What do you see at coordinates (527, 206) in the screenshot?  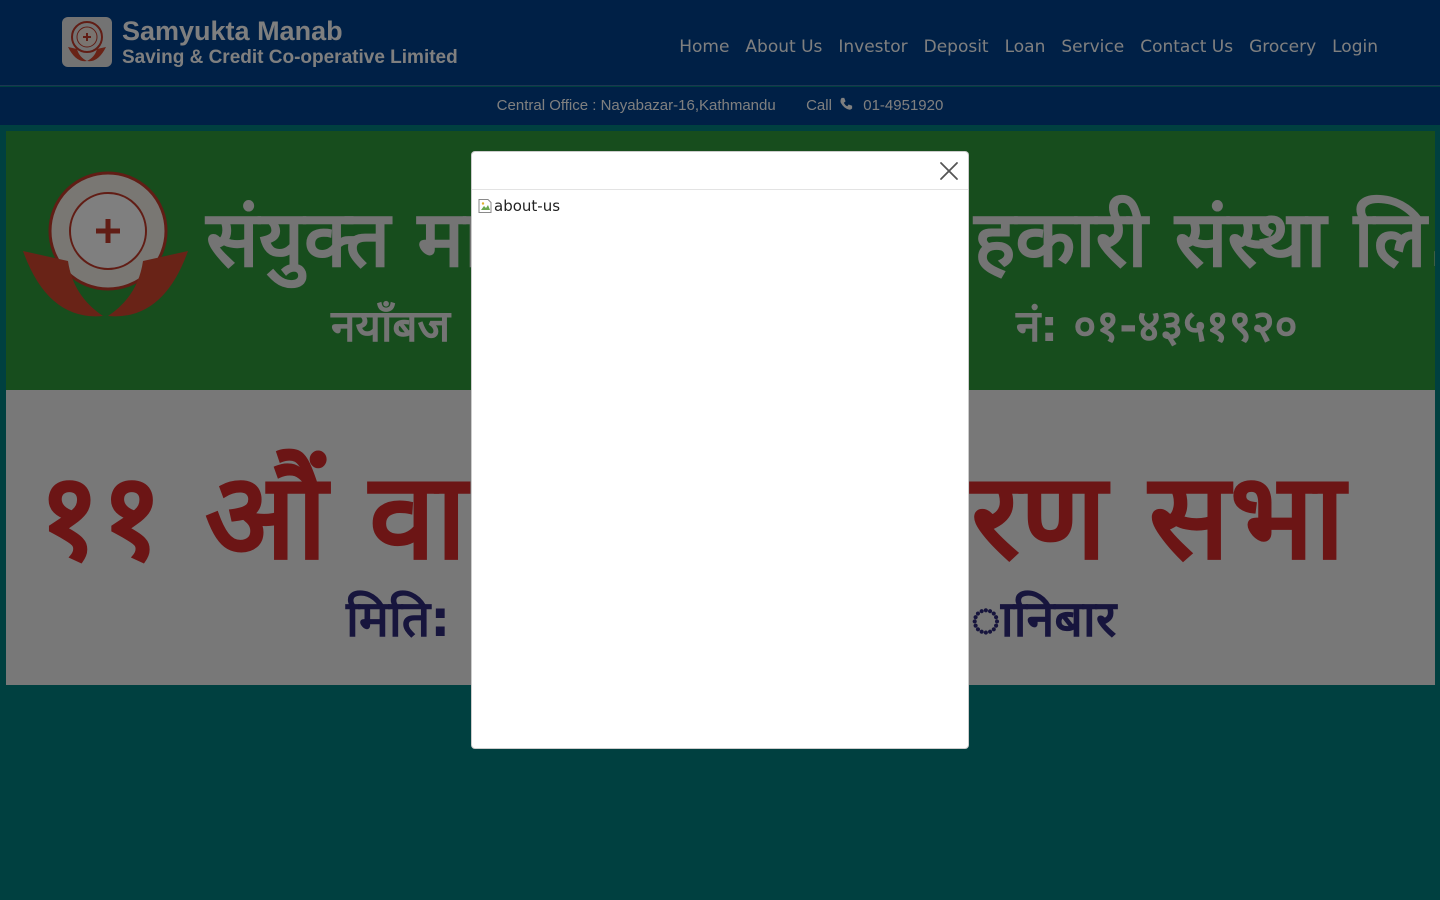 I see `image-alt-text: about-us` at bounding box center [527, 206].